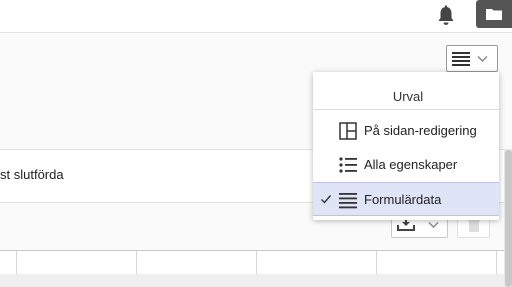 The width and height of the screenshot is (512, 287). I want to click on menu-header: Urval, so click(406, 90).